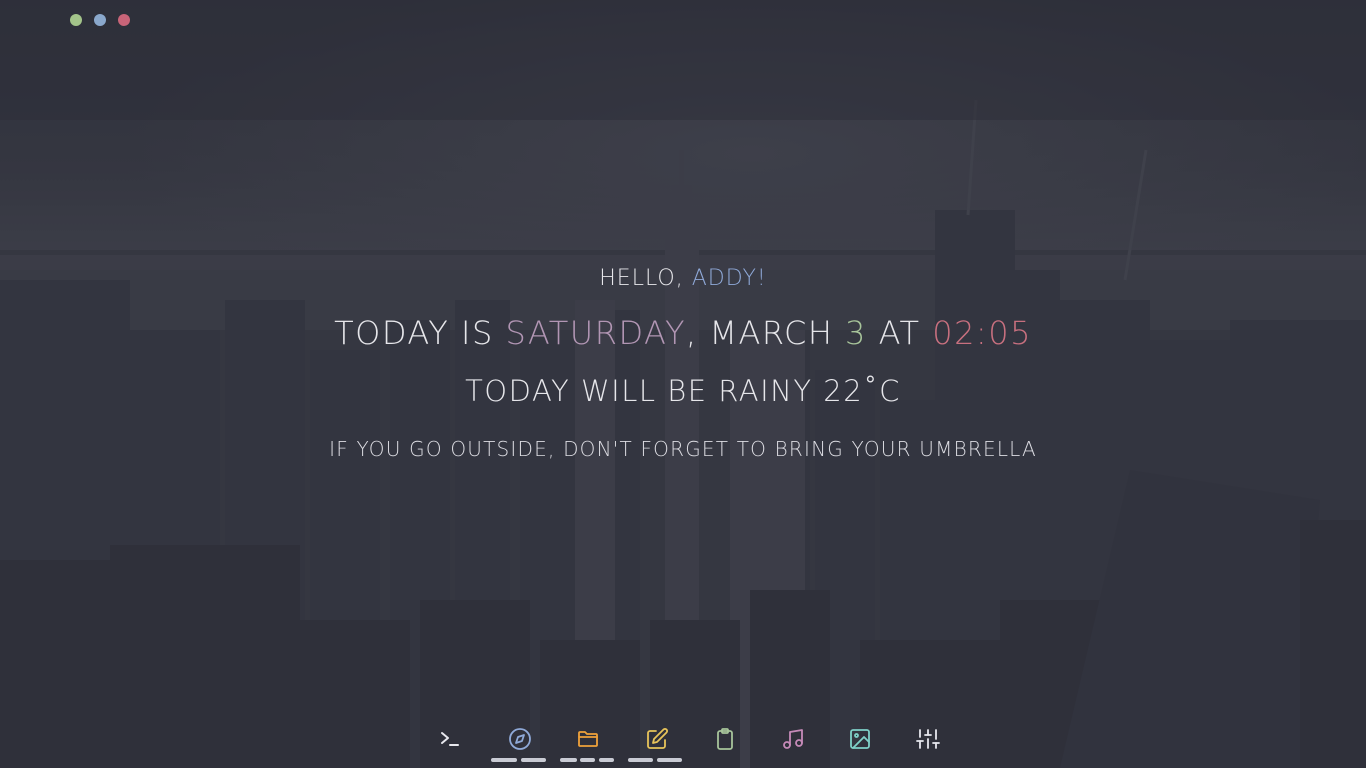 Image resolution: width=1366 pixels, height=768 pixels. I want to click on clipboard-button, so click(725, 739).